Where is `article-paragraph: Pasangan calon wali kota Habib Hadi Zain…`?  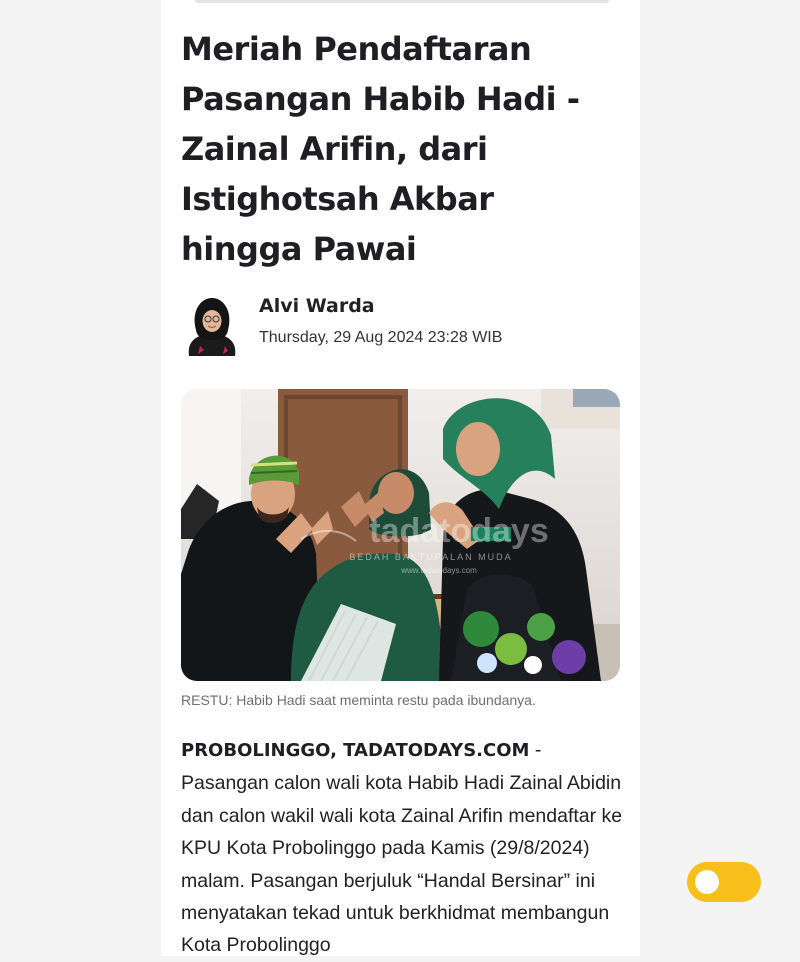 article-paragraph: Pasangan calon wali kota Habib Hadi Zain… is located at coordinates (402, 864).